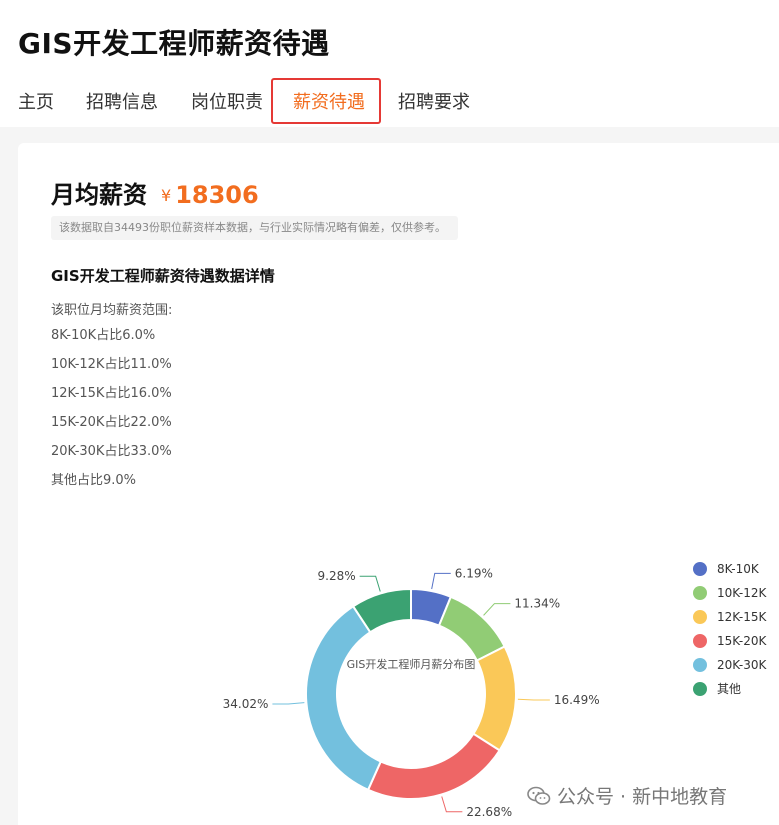  I want to click on donut-slices, so click(411, 693).